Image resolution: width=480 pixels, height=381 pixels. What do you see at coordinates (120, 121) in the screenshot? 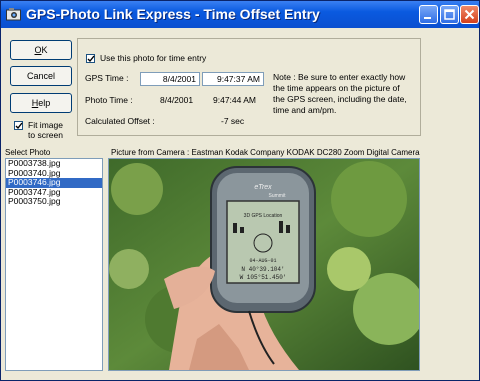
I see `calculated-offset-label: Calculated Offset :` at bounding box center [120, 121].